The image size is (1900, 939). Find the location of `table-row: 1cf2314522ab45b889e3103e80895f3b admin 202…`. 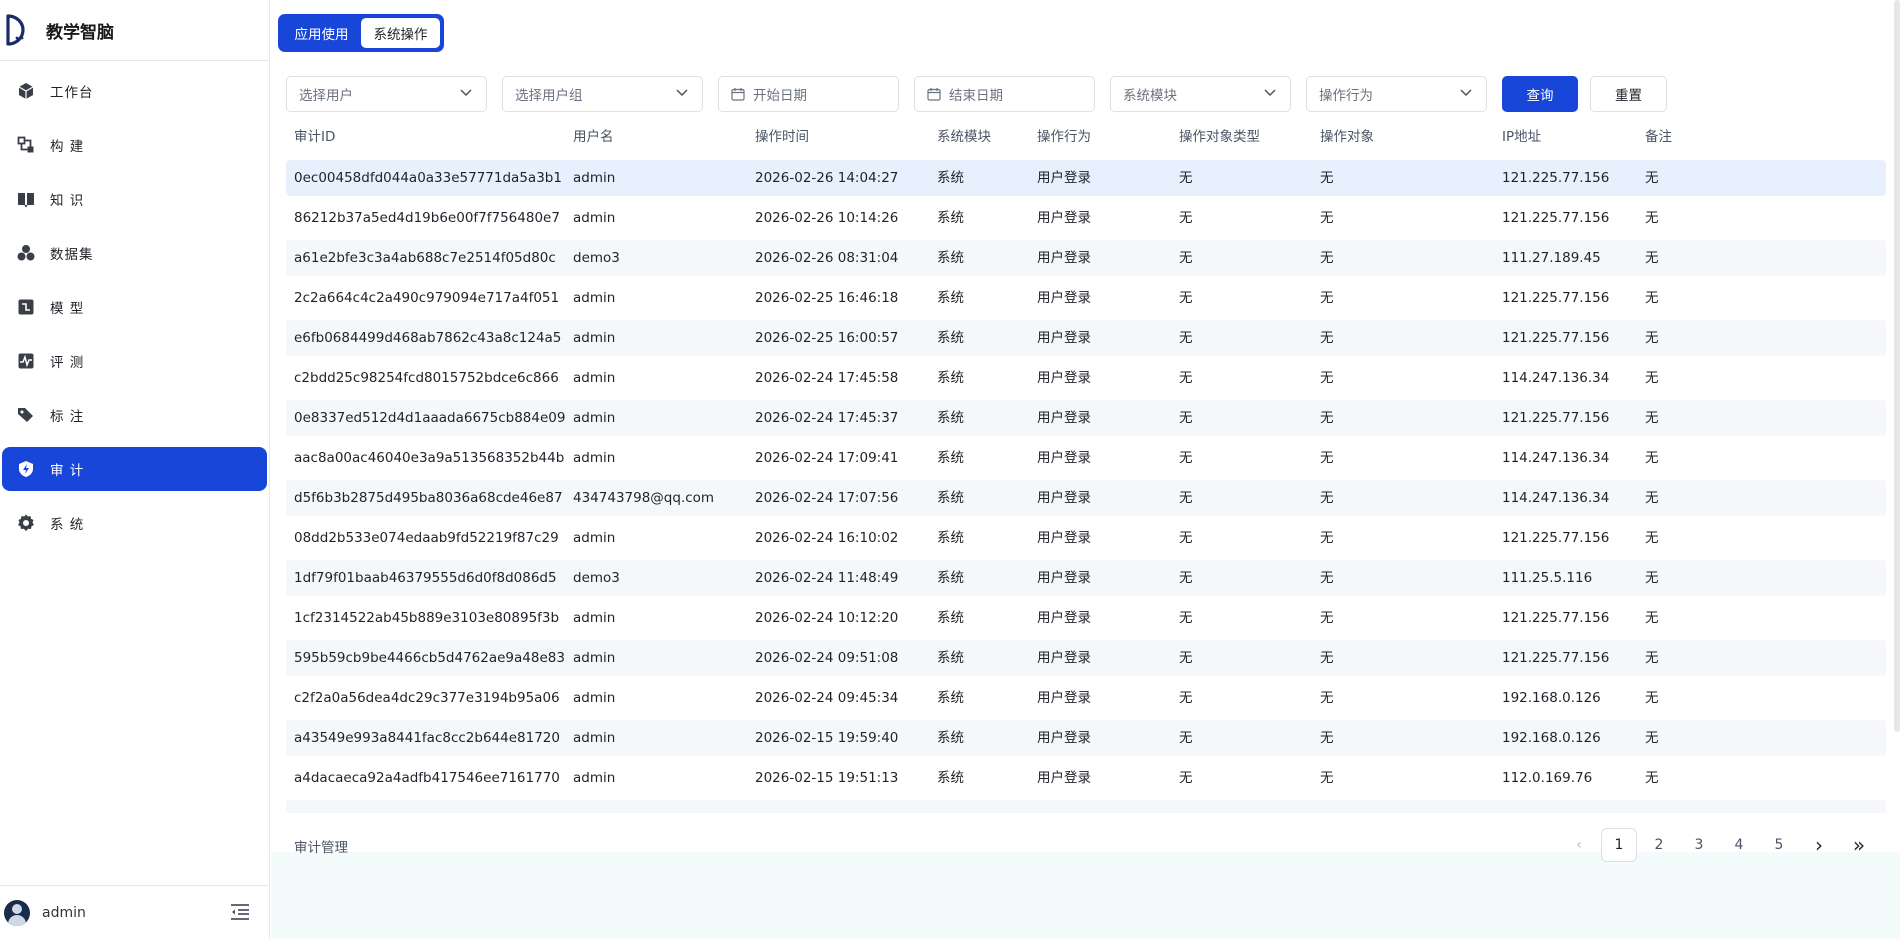

table-row: 1cf2314522ab45b889e3103e80895f3b admin 202… is located at coordinates (1086, 618).